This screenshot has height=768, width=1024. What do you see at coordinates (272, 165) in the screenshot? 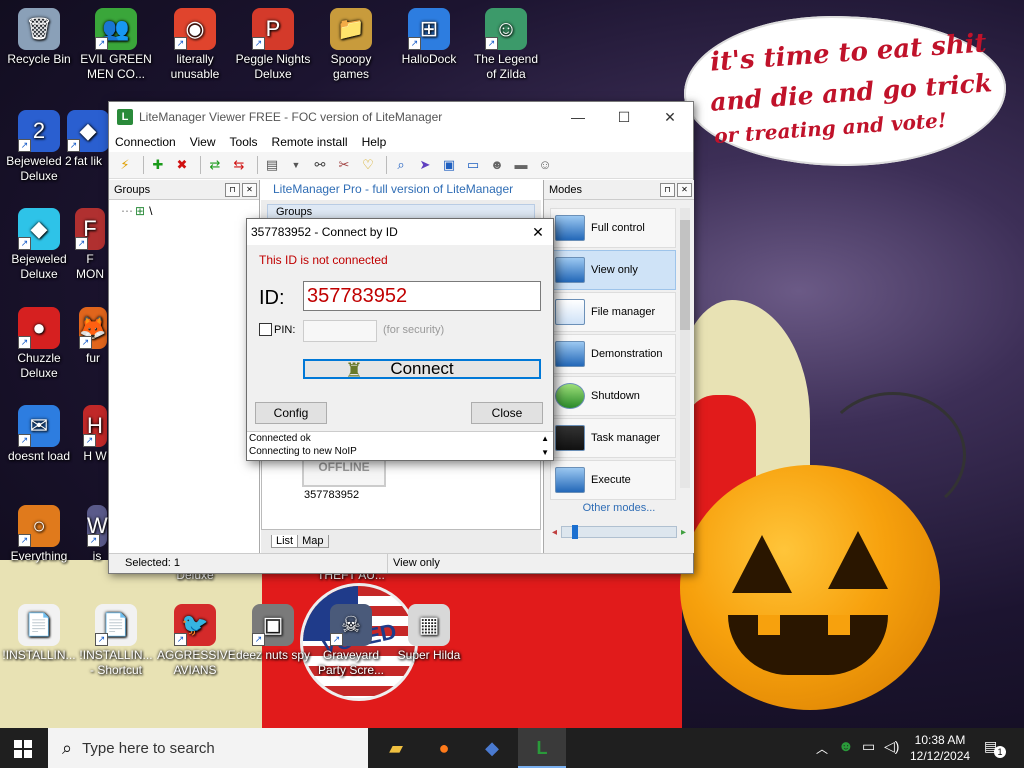
I see `view-icon: ▤` at bounding box center [272, 165].